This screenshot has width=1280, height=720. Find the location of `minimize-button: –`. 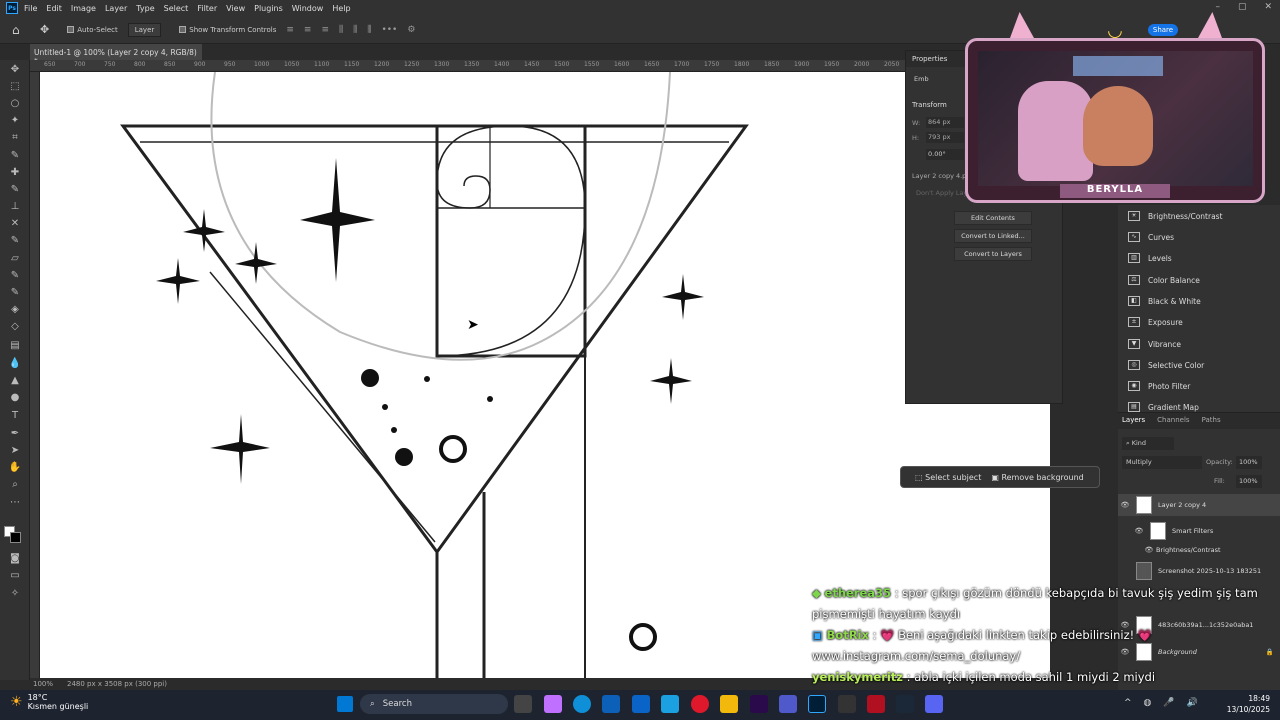

minimize-button: – is located at coordinates (1217, 7).